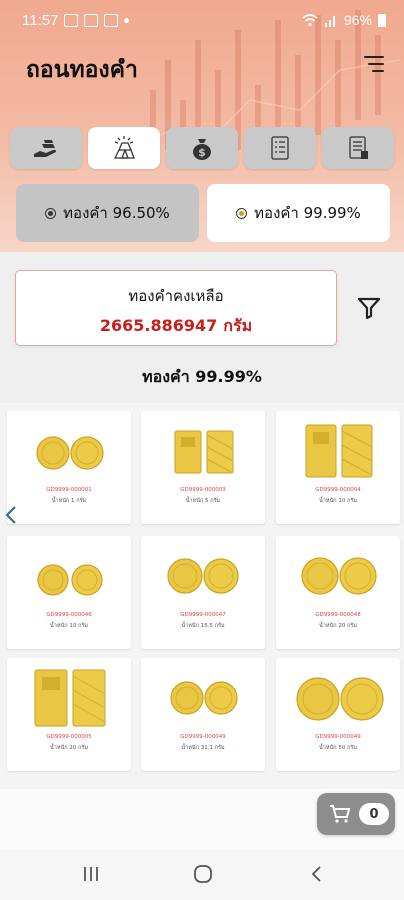 This screenshot has height=900, width=404. Describe the element at coordinates (203, 213) in the screenshot. I see `purity-selector: ทองคำ 96.50% ทองคำ 99.99%` at that location.